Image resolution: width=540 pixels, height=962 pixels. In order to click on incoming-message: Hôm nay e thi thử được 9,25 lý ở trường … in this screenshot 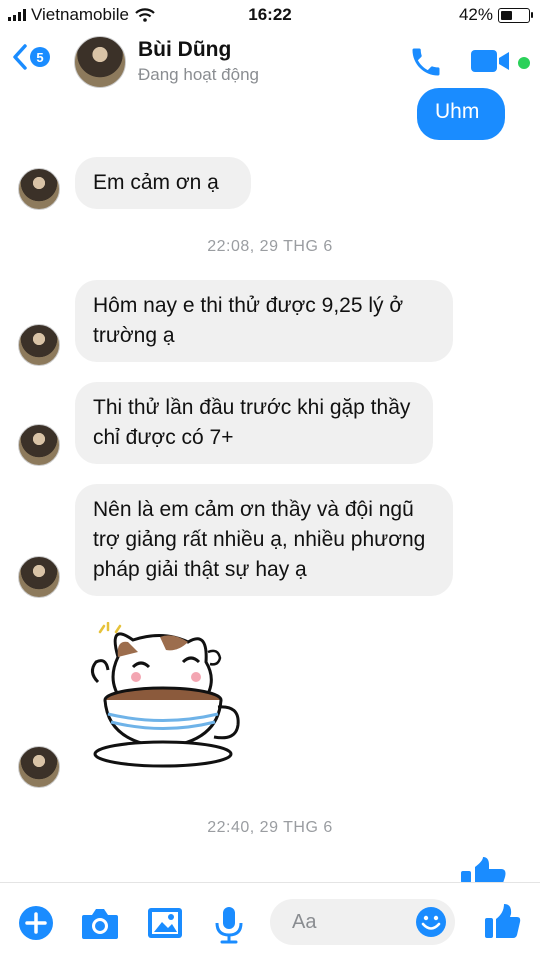, I will do `click(264, 321)`.